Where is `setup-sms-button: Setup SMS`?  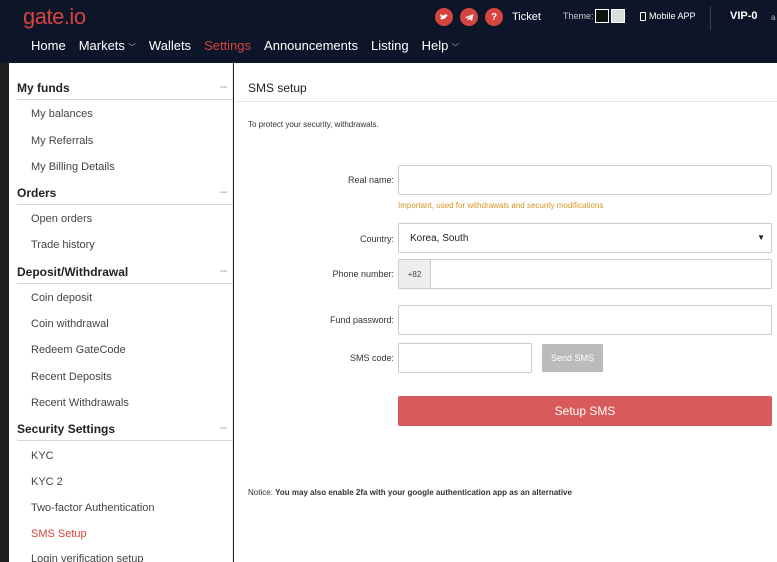
setup-sms-button: Setup SMS is located at coordinates (585, 411).